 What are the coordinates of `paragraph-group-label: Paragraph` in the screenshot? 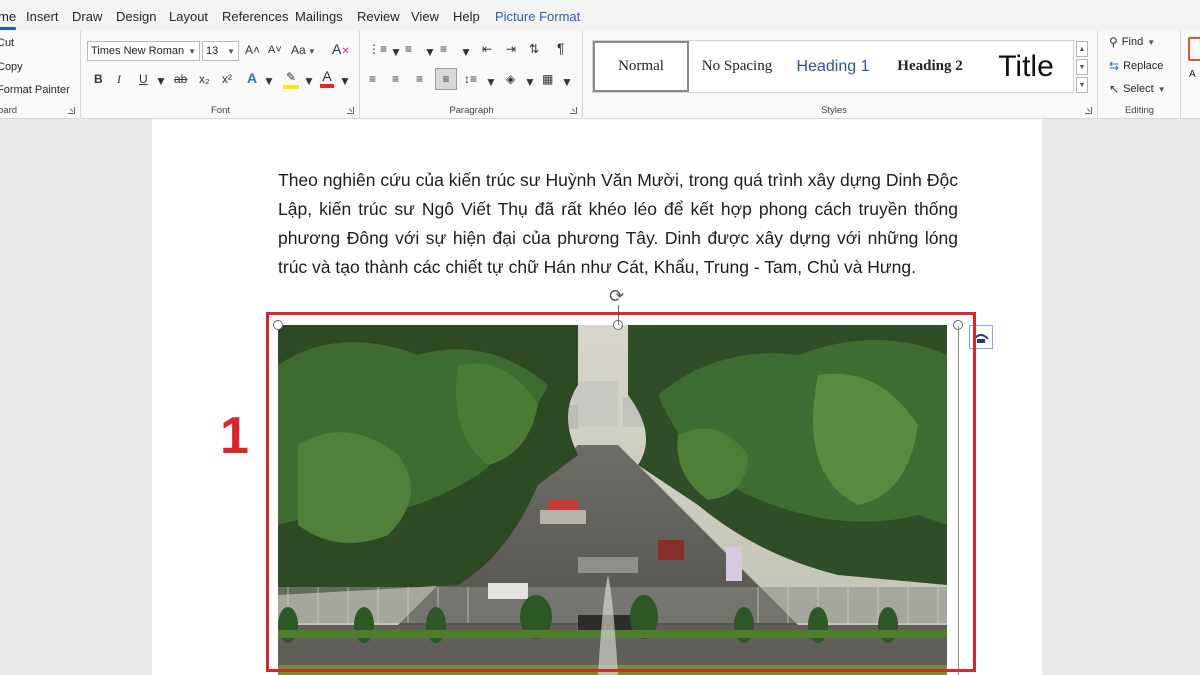 It's located at (471, 110).